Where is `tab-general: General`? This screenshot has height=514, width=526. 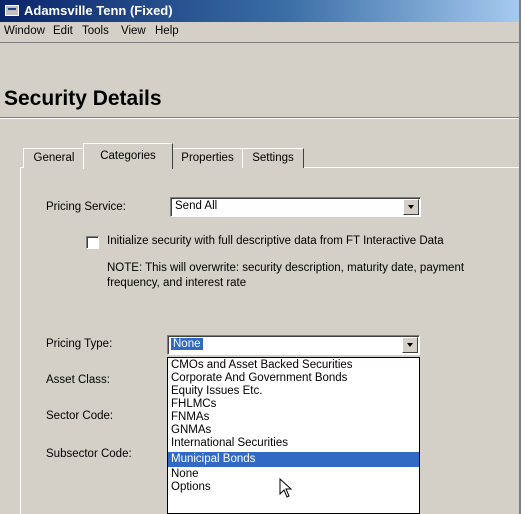 tab-general: General is located at coordinates (54, 158).